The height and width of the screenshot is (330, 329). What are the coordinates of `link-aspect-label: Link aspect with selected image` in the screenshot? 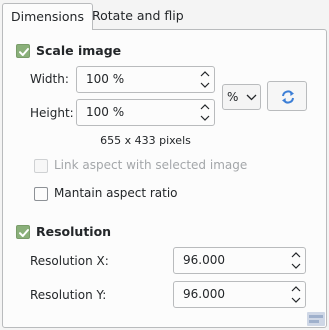 It's located at (151, 165).